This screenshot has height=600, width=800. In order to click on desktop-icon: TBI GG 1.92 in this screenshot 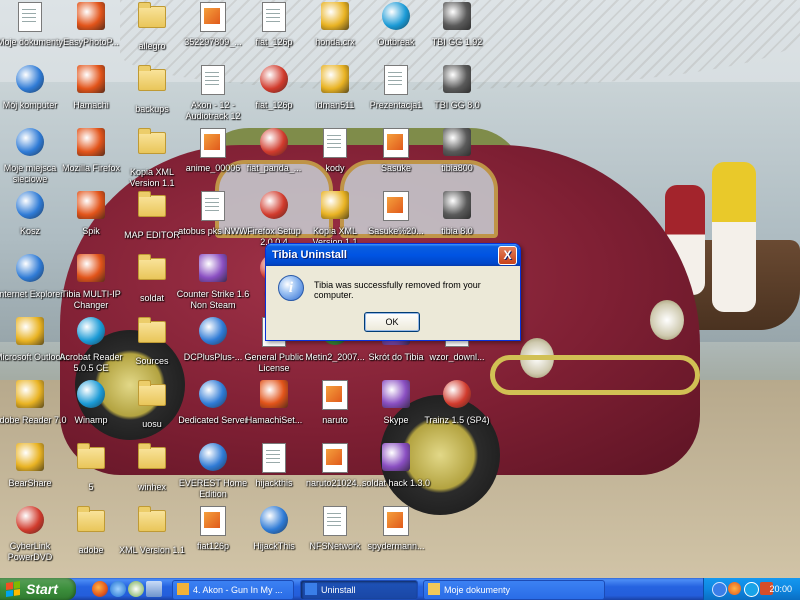, I will do `click(457, 32)`.